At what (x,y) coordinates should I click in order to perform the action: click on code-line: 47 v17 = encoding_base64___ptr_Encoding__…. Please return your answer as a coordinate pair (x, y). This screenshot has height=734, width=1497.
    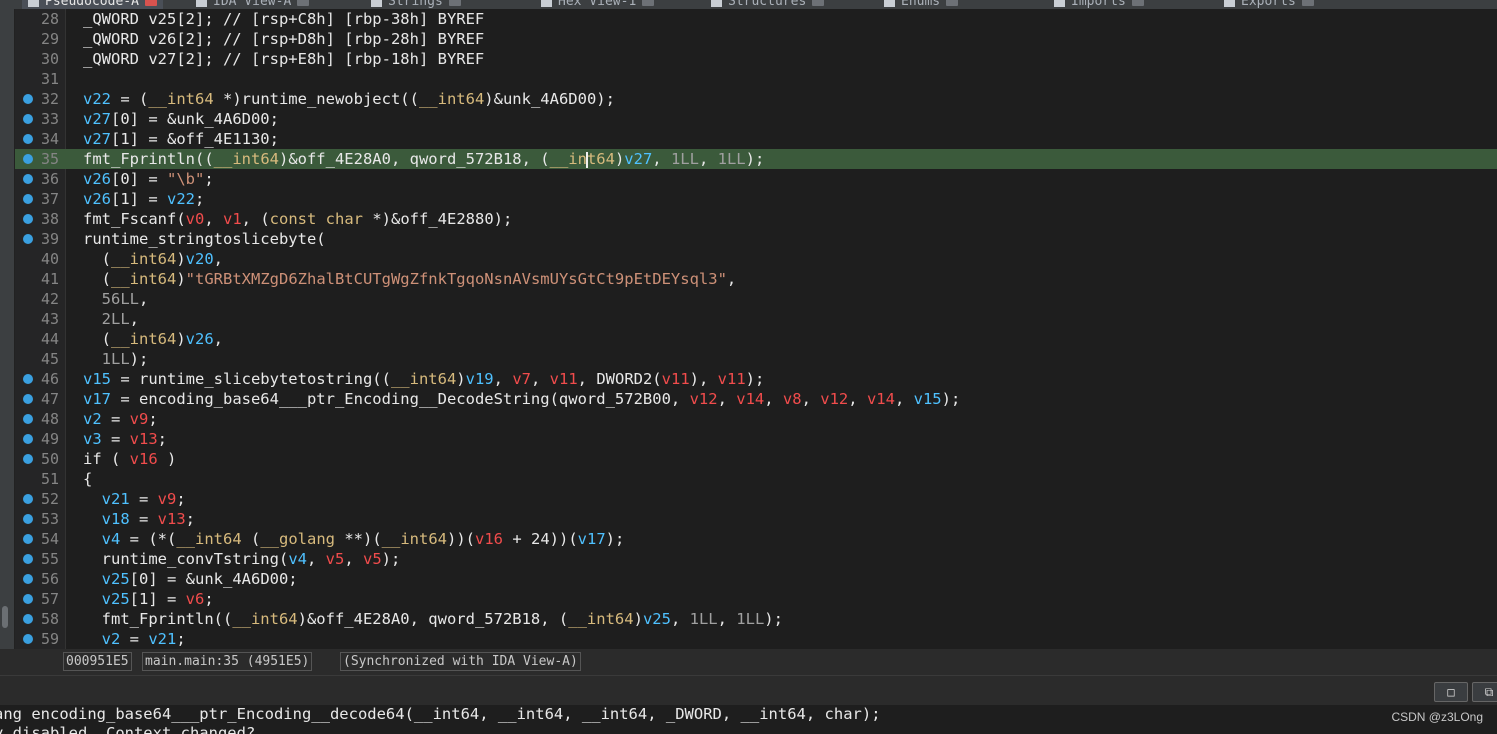
    Looking at the image, I should click on (756, 399).